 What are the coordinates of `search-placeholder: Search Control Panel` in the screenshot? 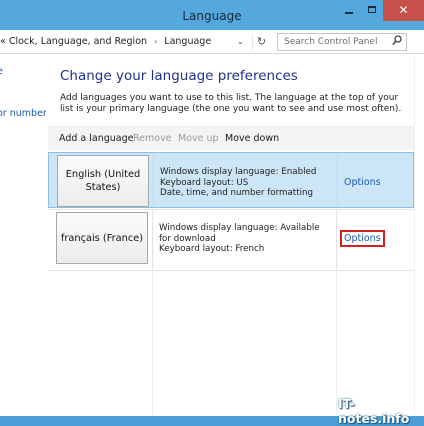 It's located at (331, 42).